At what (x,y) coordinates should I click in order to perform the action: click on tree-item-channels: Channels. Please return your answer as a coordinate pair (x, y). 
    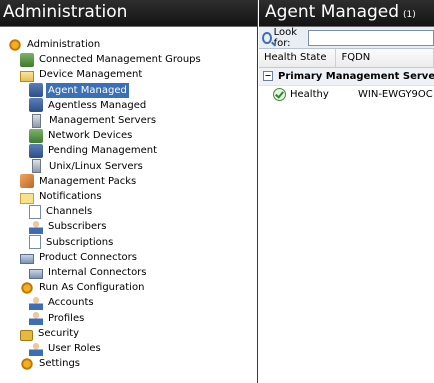
    Looking at the image, I should click on (61, 211).